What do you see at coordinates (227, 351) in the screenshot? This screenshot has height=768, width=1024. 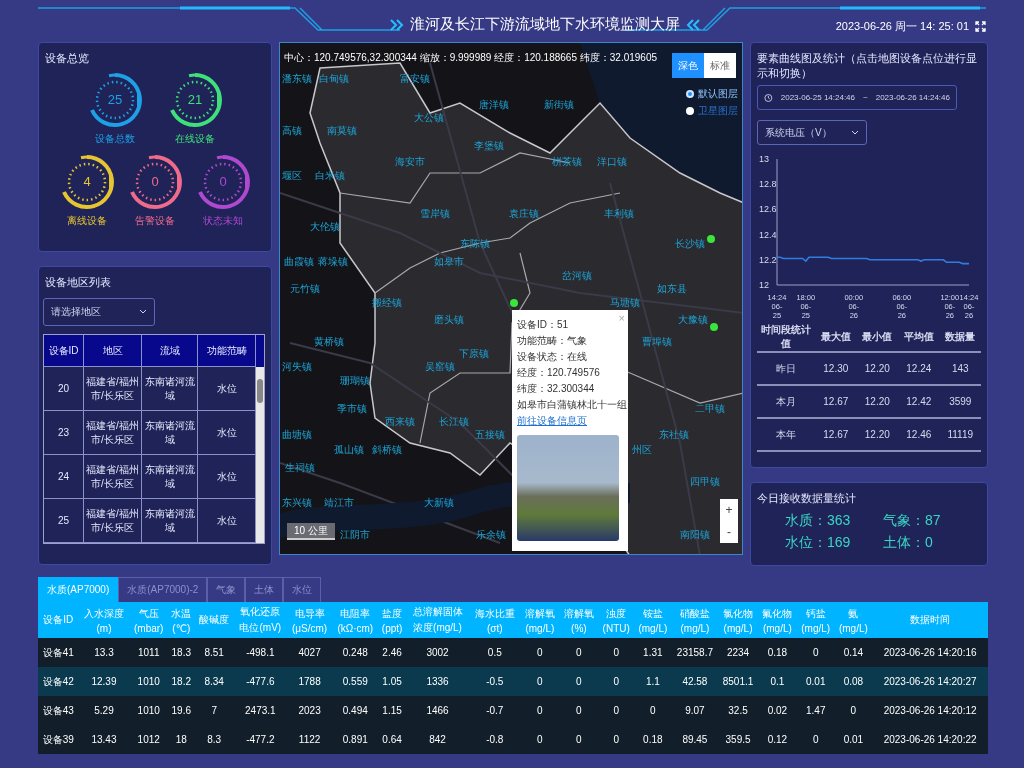 I see `column-header: 功能范畴` at bounding box center [227, 351].